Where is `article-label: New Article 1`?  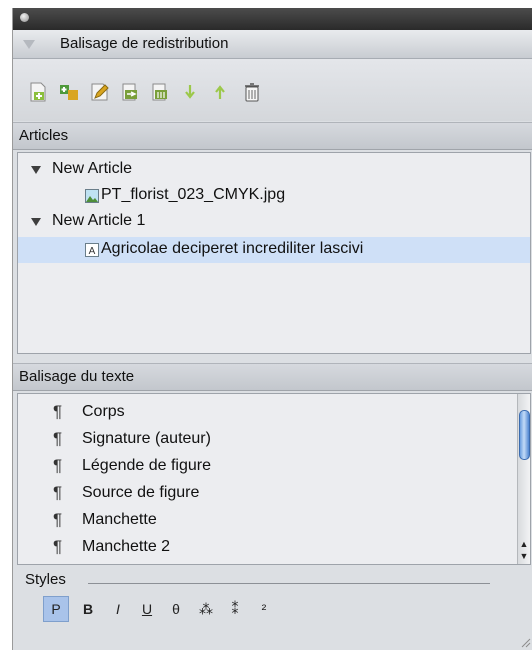
article-label: New Article 1 is located at coordinates (99, 220).